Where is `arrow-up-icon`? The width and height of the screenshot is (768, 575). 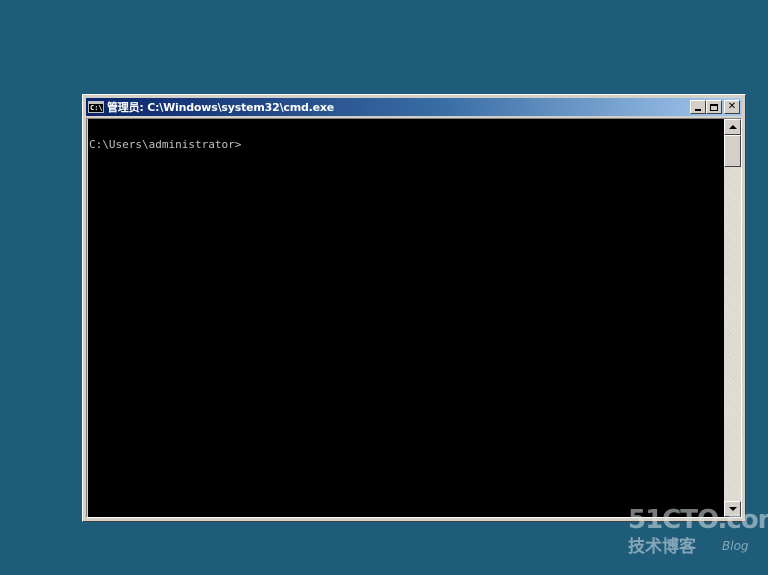
arrow-up-icon is located at coordinates (732, 127).